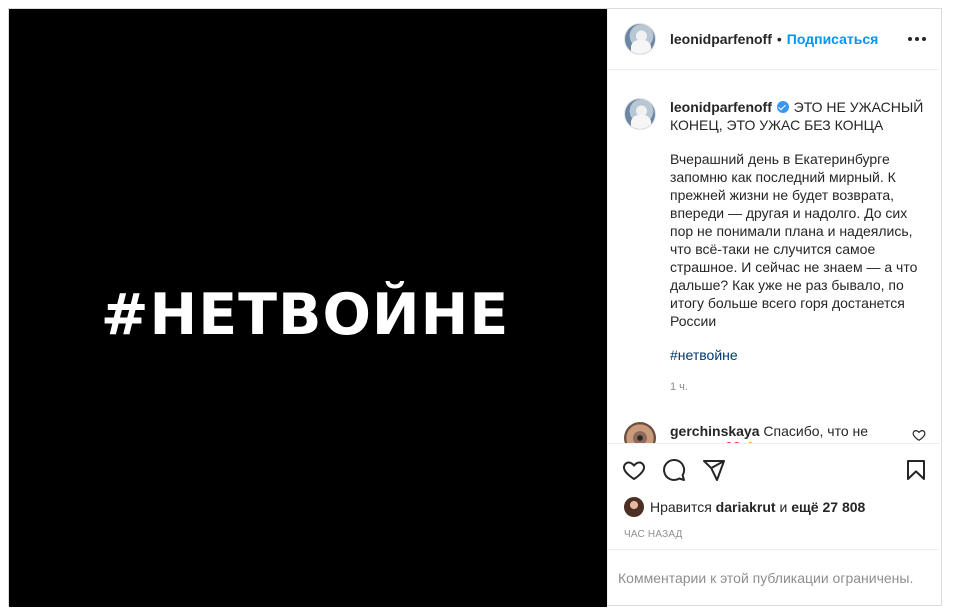  Describe the element at coordinates (782, 107) in the screenshot. I see `verified-icon` at that location.